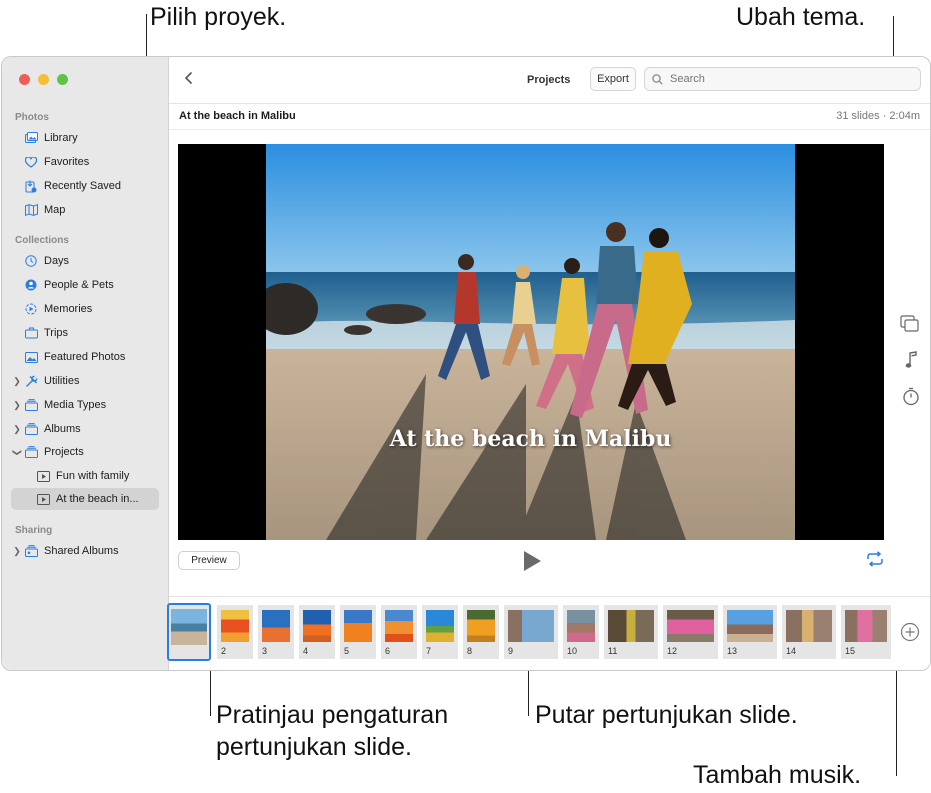 This screenshot has width=931, height=793. Describe the element at coordinates (62, 429) in the screenshot. I see `sidebar-item-label: Albums` at that location.